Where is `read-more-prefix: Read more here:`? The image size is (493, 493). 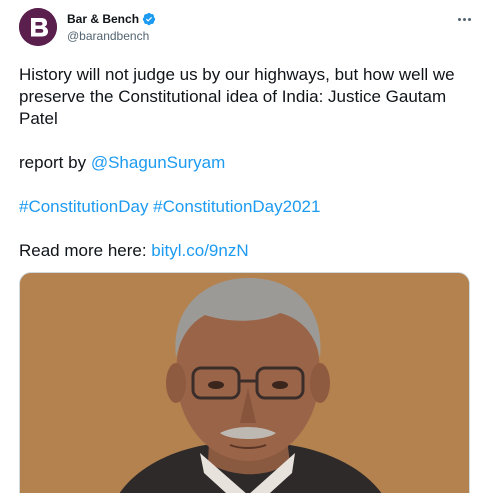 read-more-prefix: Read more here: is located at coordinates (85, 250).